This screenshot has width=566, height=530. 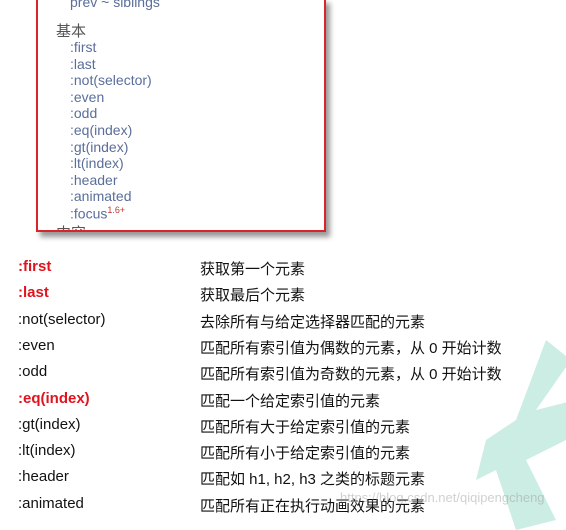 I want to click on selector-link: :animated, so click(x=100, y=196).